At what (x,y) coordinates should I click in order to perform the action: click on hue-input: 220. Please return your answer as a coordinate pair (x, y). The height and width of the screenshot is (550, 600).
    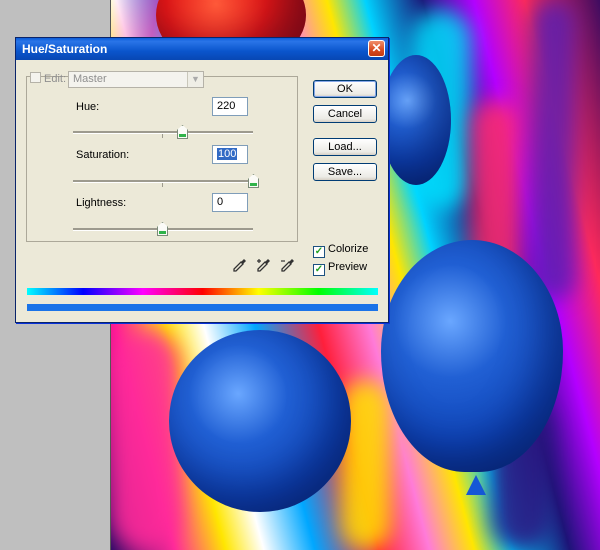
    Looking at the image, I should click on (230, 106).